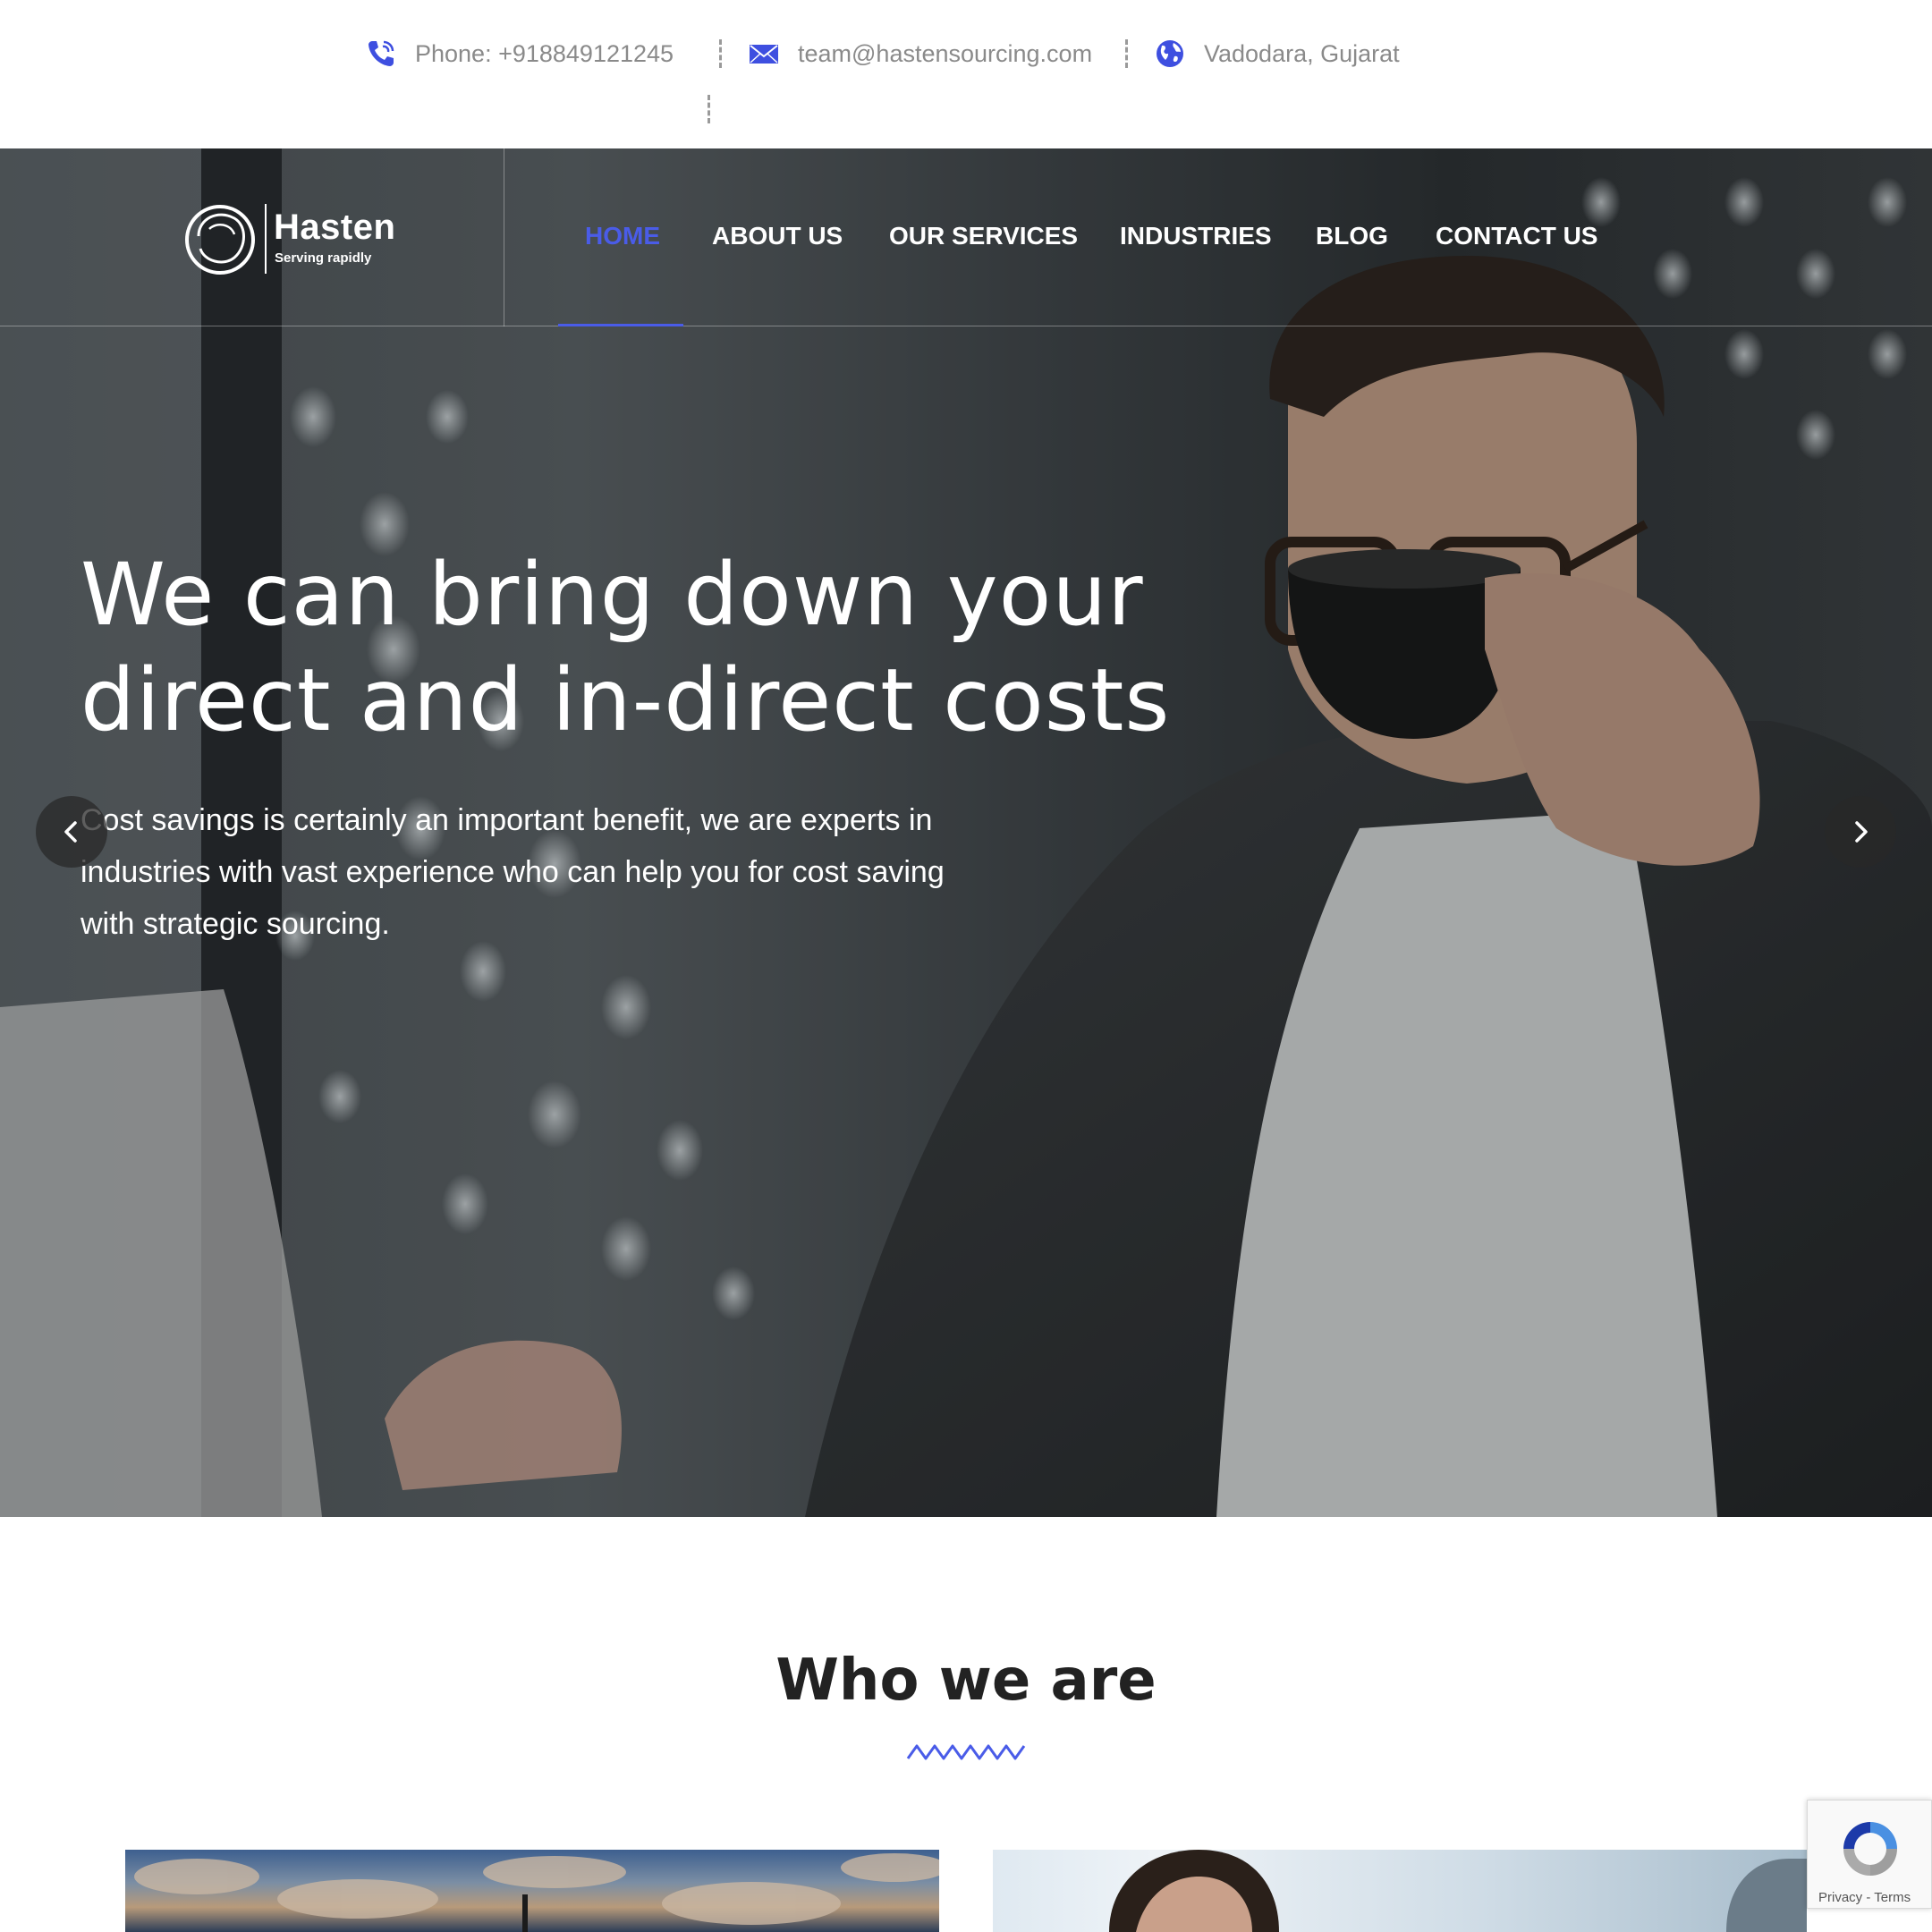 The image size is (1932, 1932). What do you see at coordinates (625, 700) in the screenshot?
I see `hero-title-line2: direct and in-direct costs` at bounding box center [625, 700].